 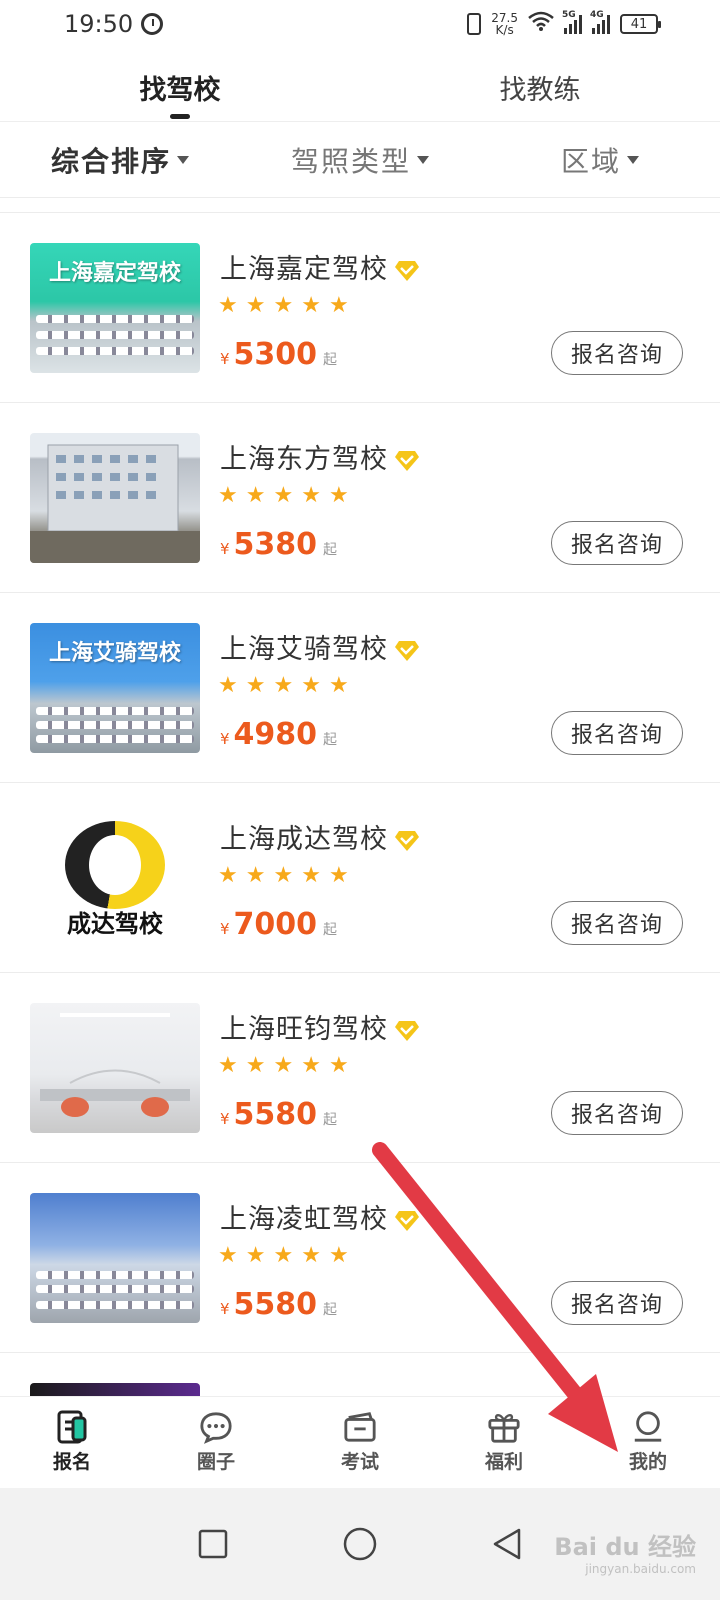 I want to click on watermark-url: jingyan.baidu.com, so click(x=640, y=1569).